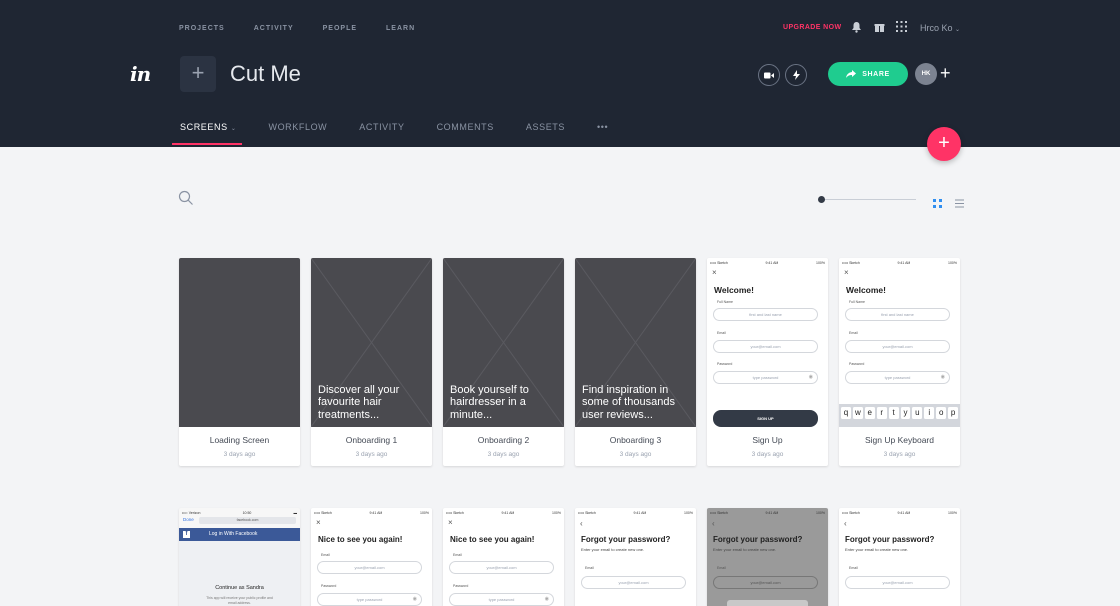 Image resolution: width=1120 pixels, height=606 pixels. I want to click on avatar: HK, so click(926, 74).